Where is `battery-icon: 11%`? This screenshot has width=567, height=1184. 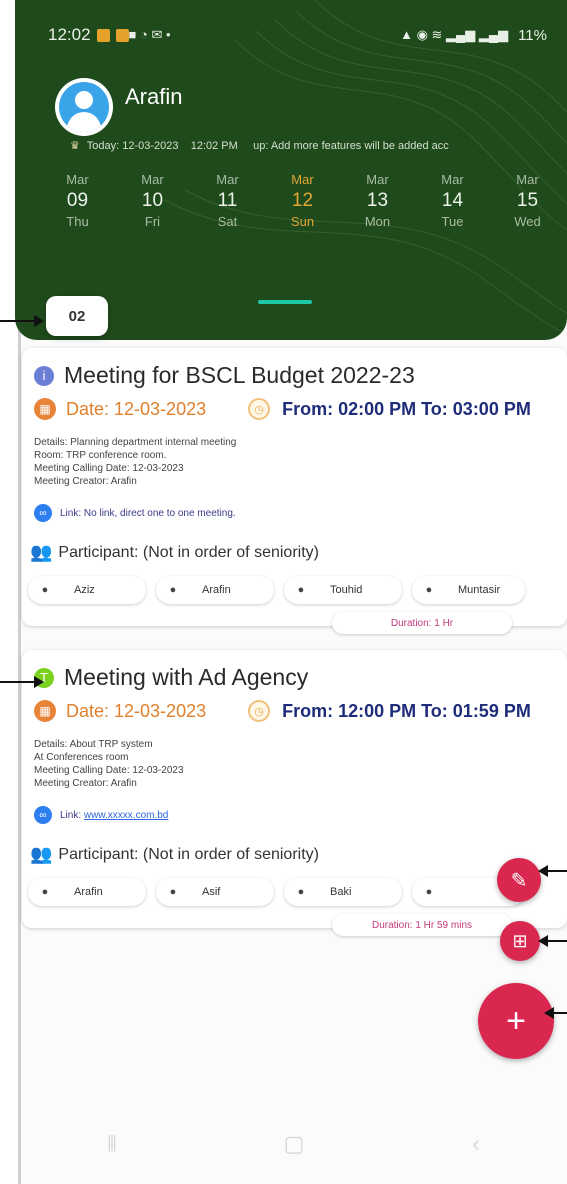
battery-icon: 11% is located at coordinates (532, 35).